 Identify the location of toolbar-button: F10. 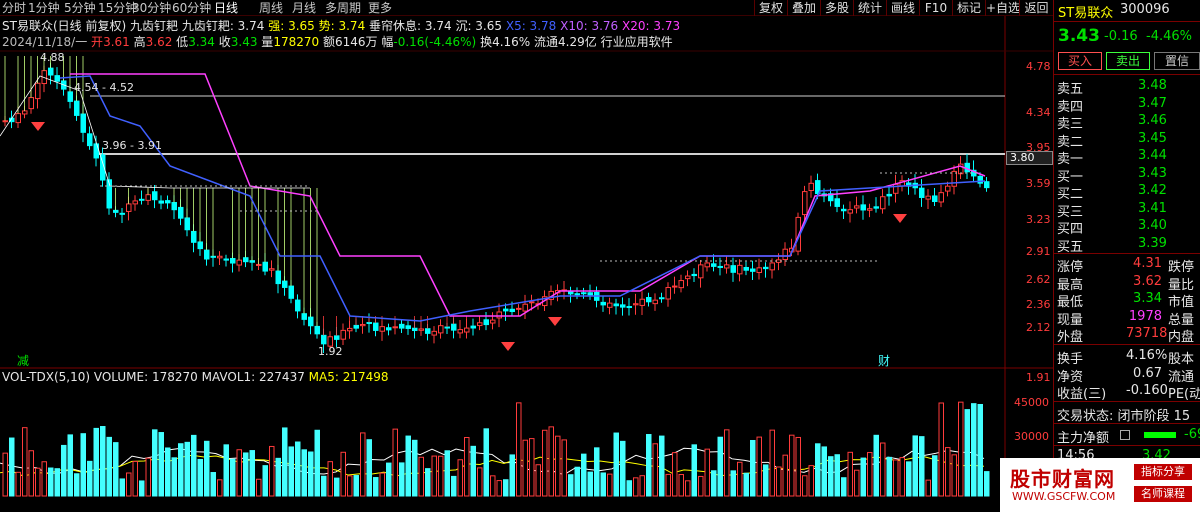
(935, 8).